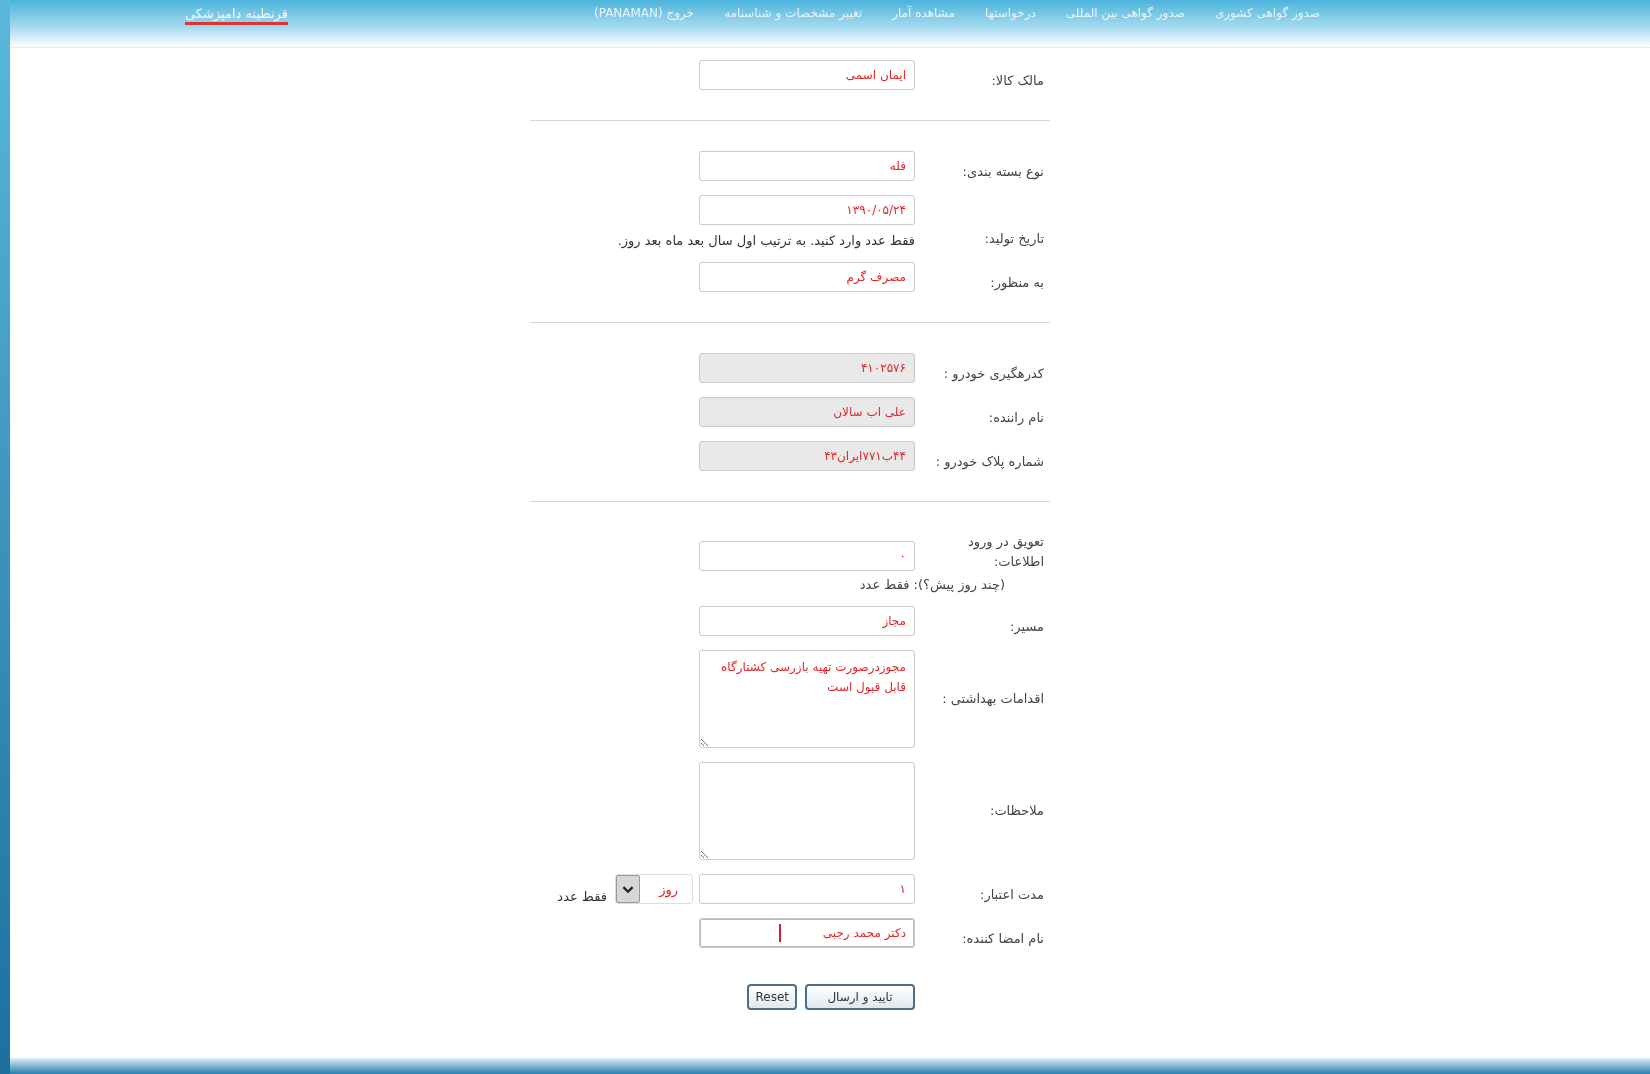 The height and width of the screenshot is (1074, 1650). I want to click on text-field: مصرف گرم, so click(807, 277).